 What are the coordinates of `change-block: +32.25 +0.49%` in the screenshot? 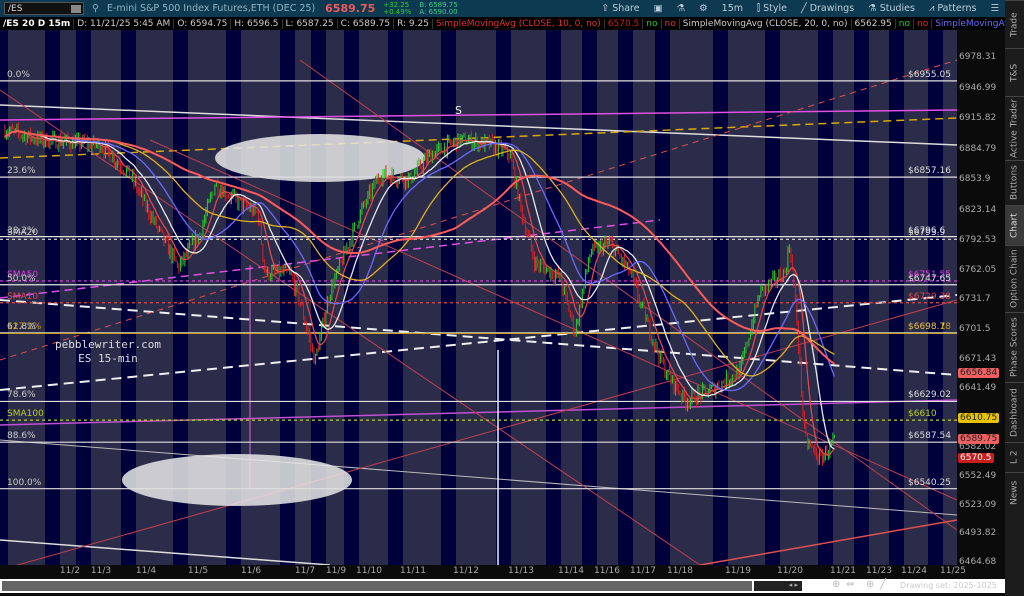 It's located at (397, 8).